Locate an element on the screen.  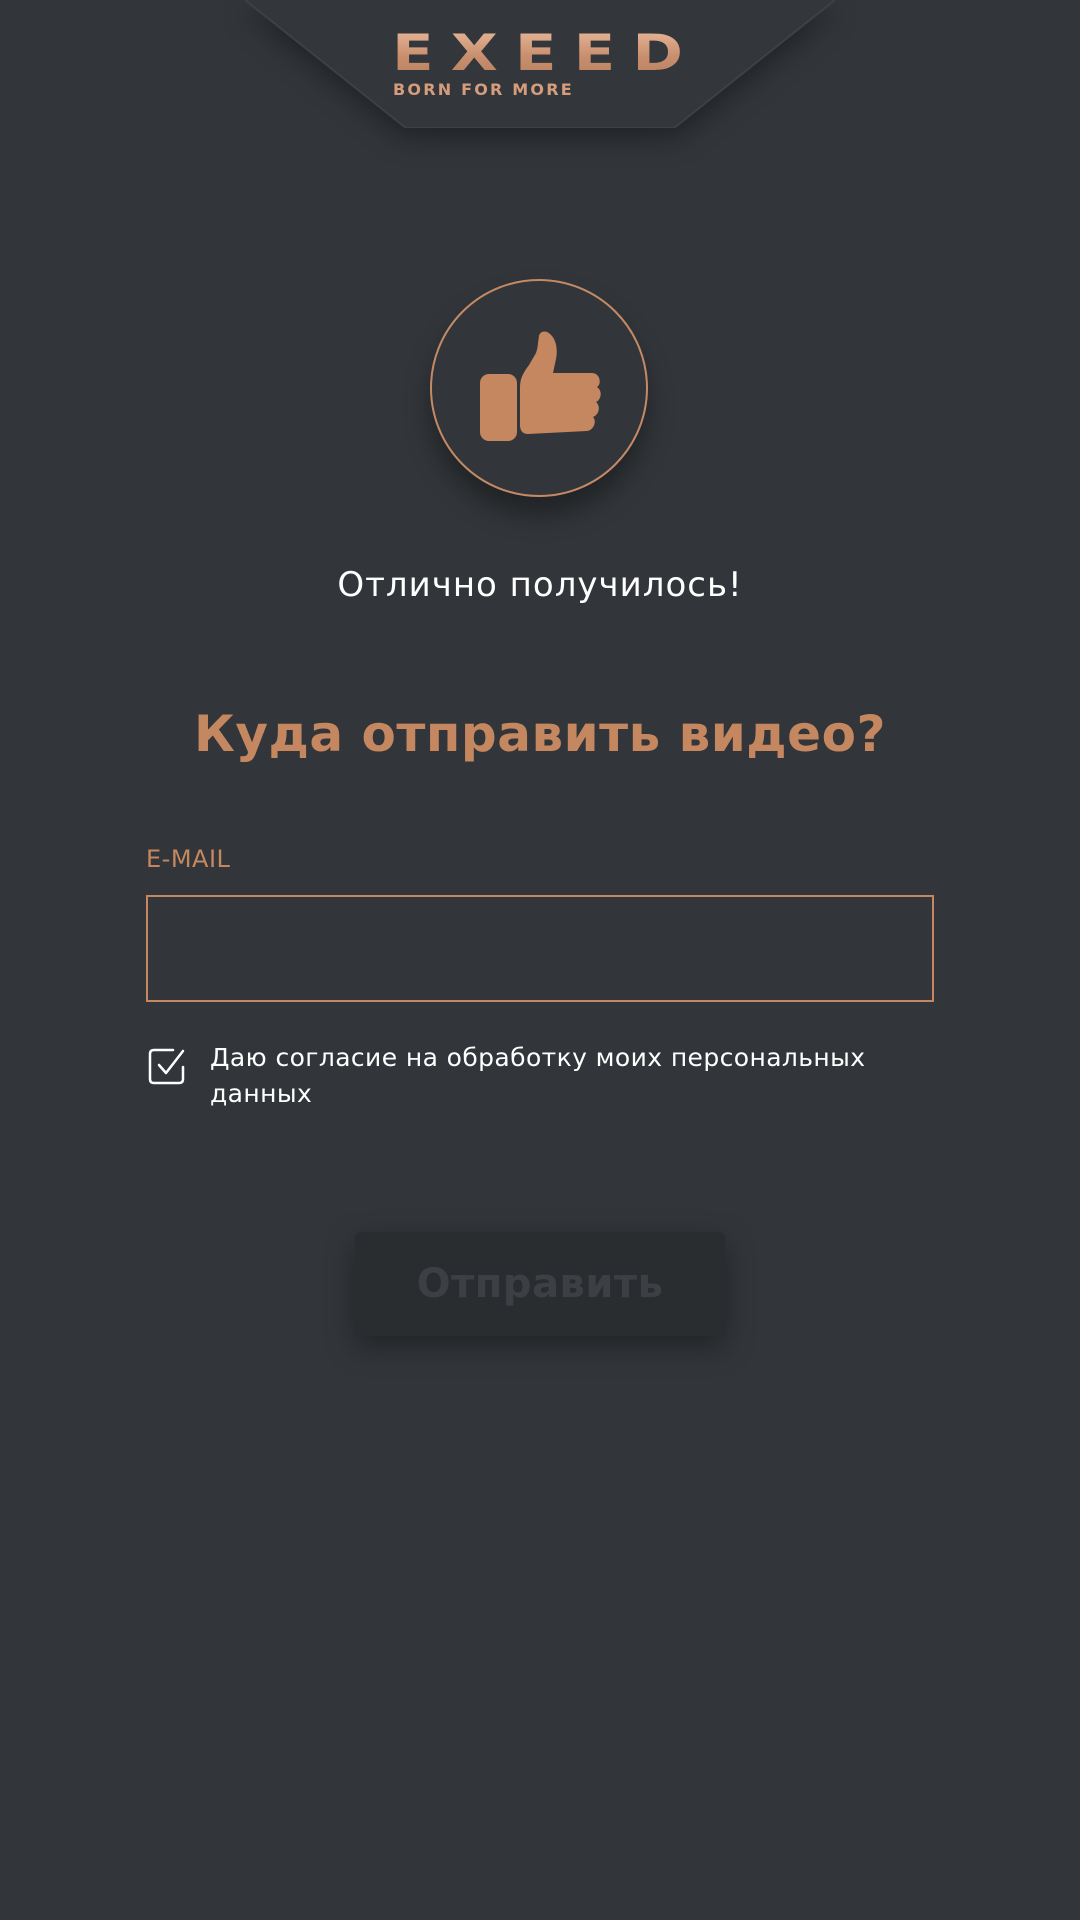
form-title: Куда отправить видео? is located at coordinates (540, 734).